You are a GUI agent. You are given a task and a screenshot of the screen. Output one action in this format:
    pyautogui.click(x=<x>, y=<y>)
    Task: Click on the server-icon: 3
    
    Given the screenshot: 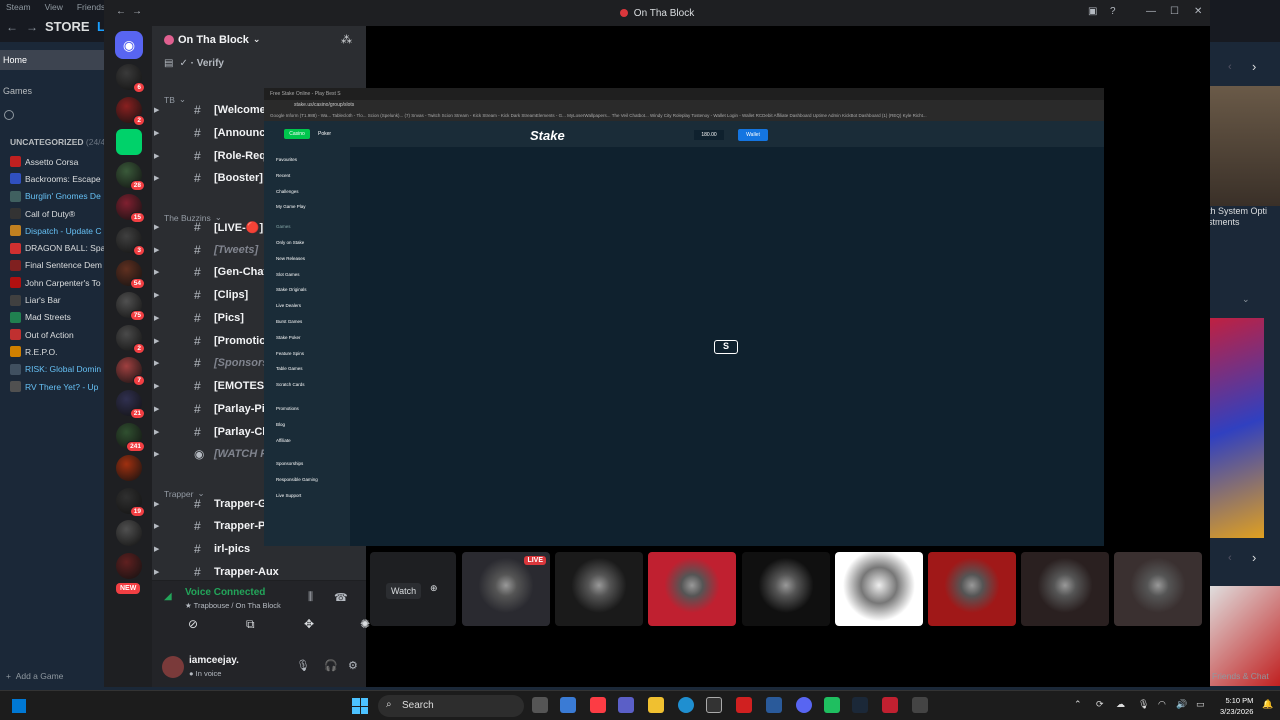 What is the action you would take?
    pyautogui.click(x=130, y=241)
    